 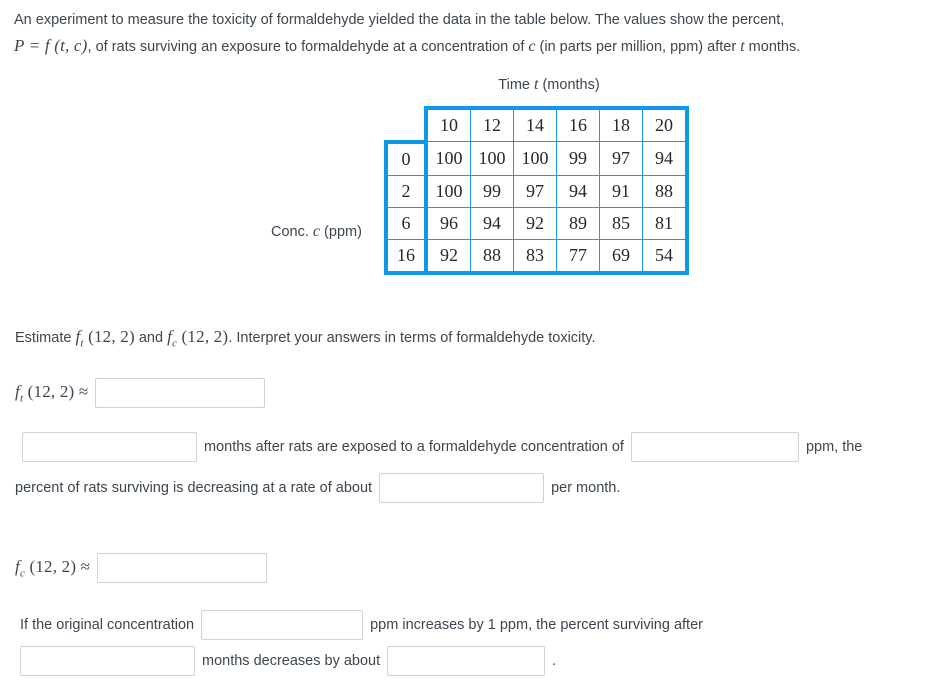 I want to click on ft-answer-row: ft (12, 2) ≈, so click(x=140, y=393).